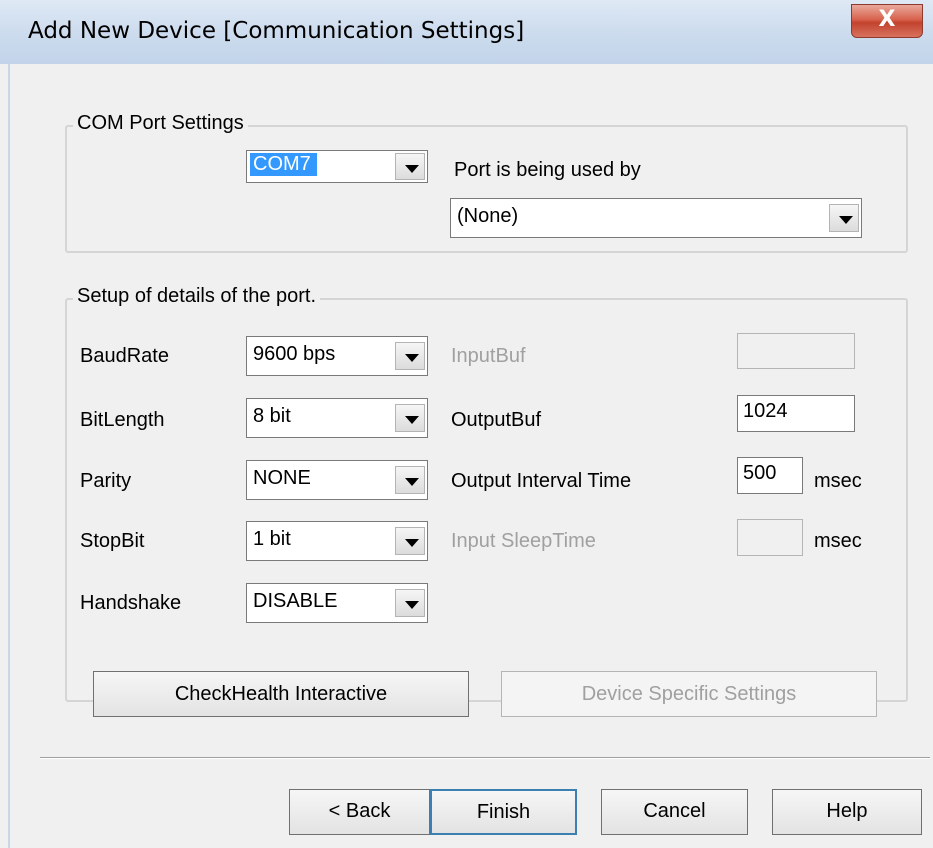  Describe the element at coordinates (283, 164) in the screenshot. I see `com-port-value: COM7` at that location.